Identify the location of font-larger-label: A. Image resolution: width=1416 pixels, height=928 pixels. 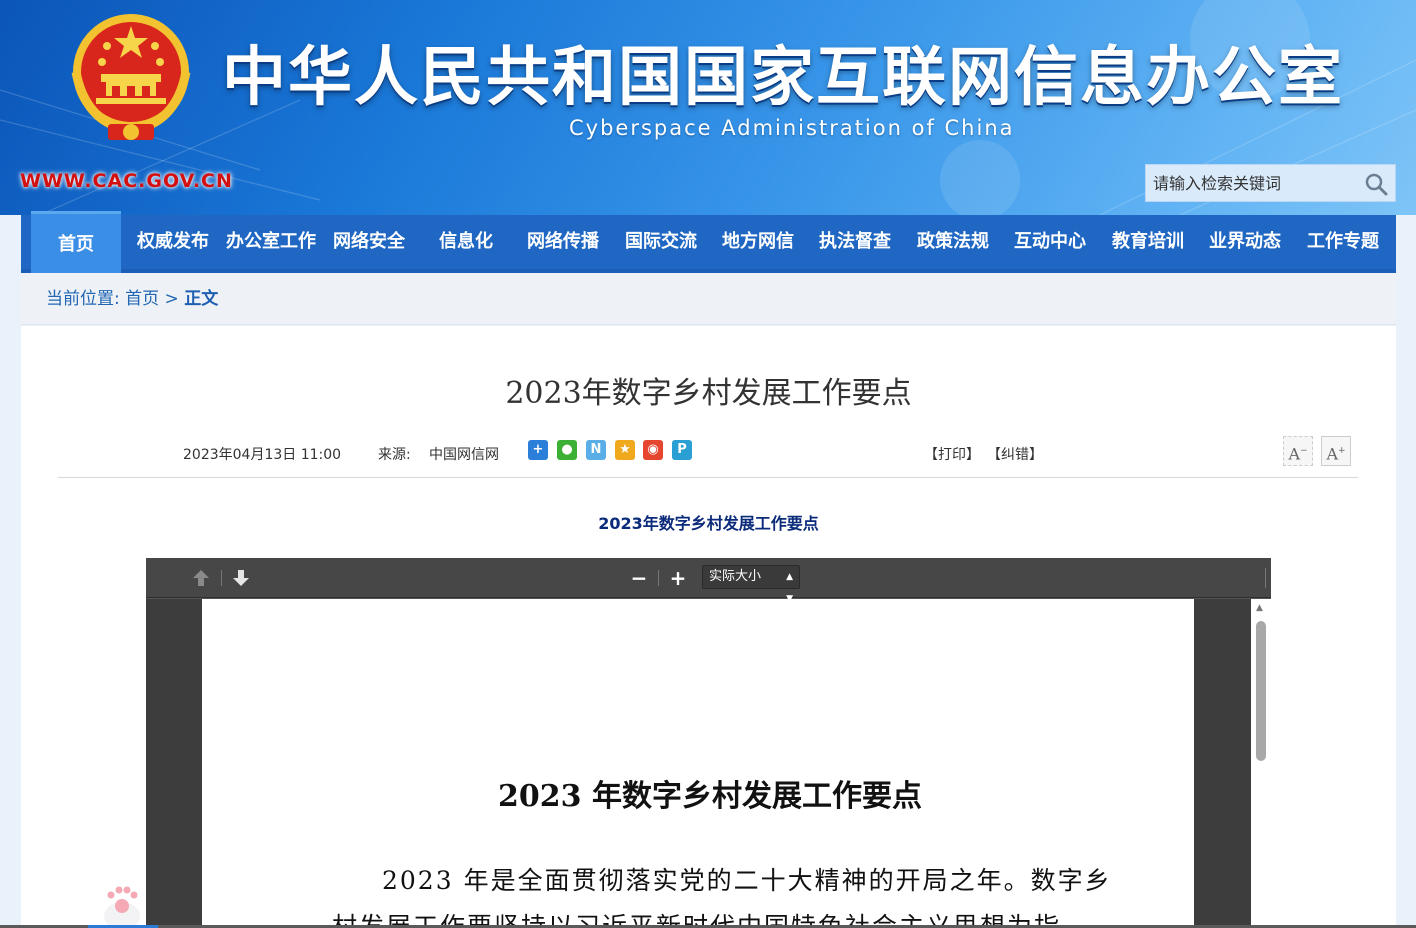
(1332, 454).